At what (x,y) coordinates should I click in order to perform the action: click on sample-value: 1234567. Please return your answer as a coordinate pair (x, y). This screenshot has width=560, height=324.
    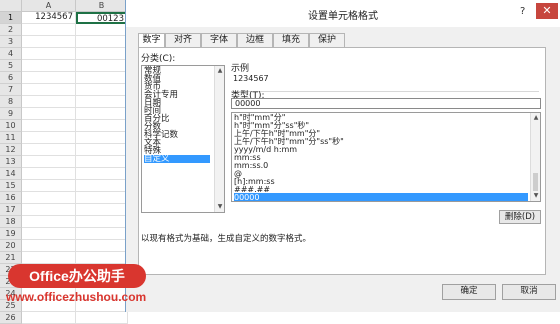
    Looking at the image, I should click on (251, 78).